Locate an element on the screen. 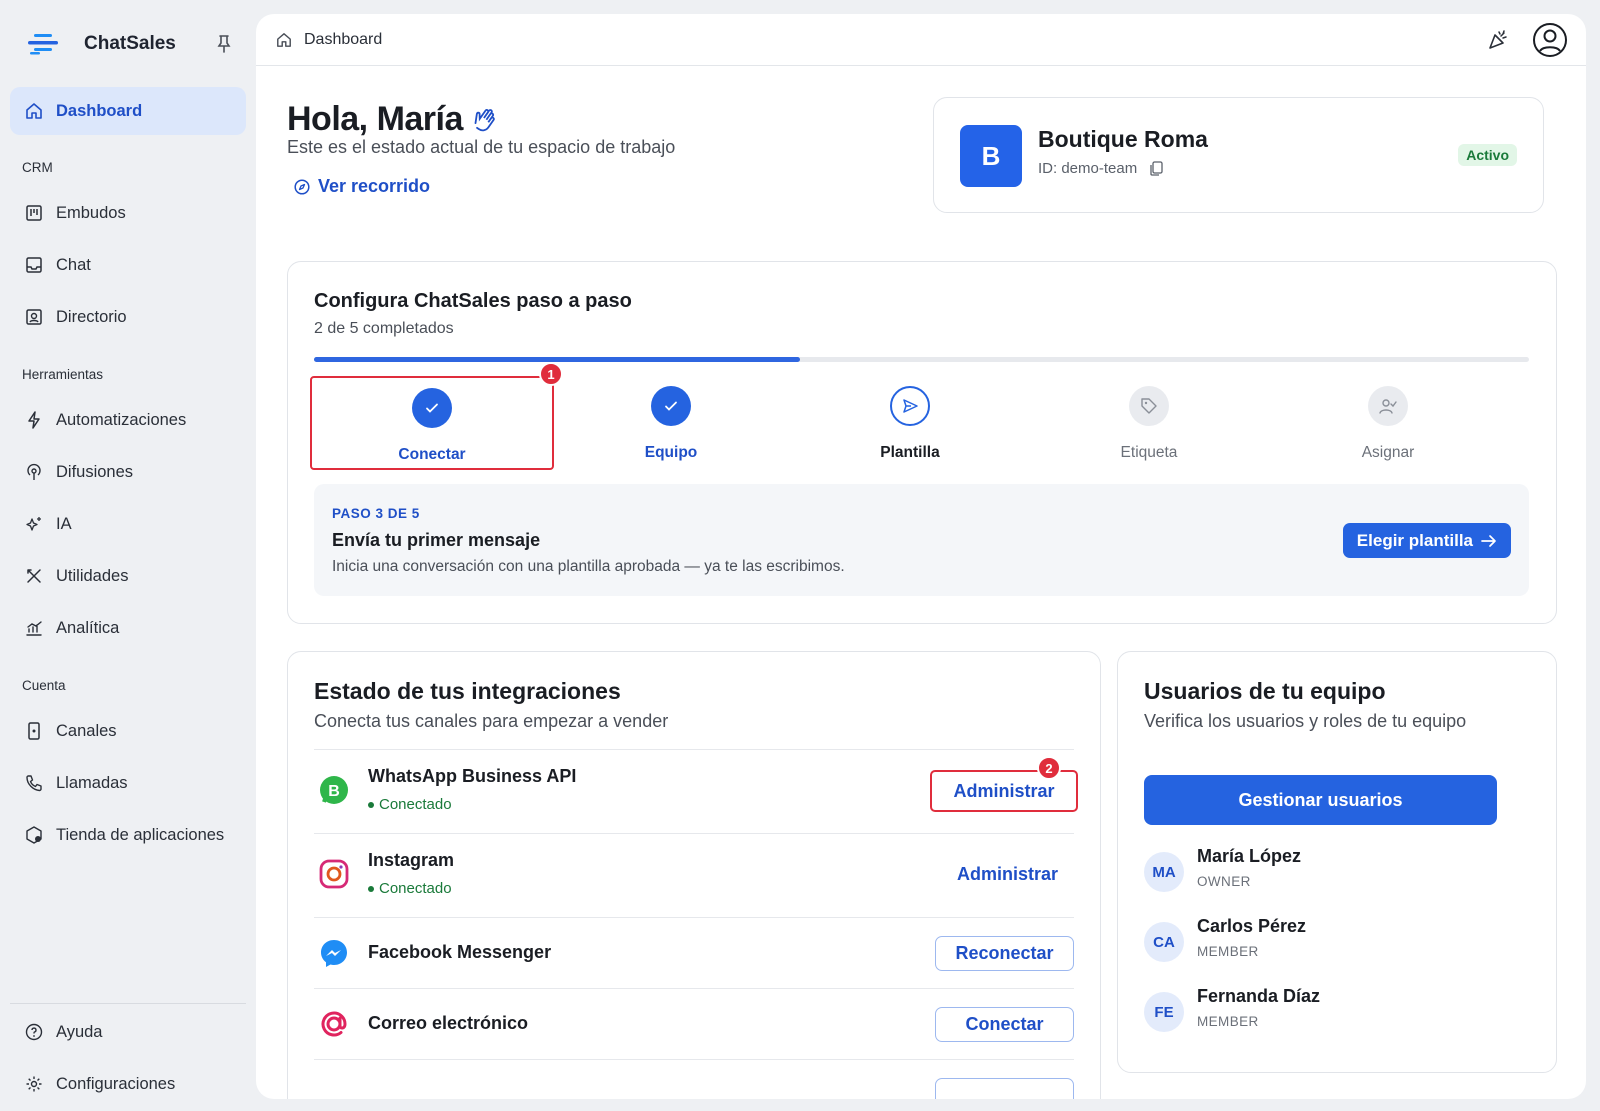 The height and width of the screenshot is (1111, 1600). phone-icon is located at coordinates (34, 783).